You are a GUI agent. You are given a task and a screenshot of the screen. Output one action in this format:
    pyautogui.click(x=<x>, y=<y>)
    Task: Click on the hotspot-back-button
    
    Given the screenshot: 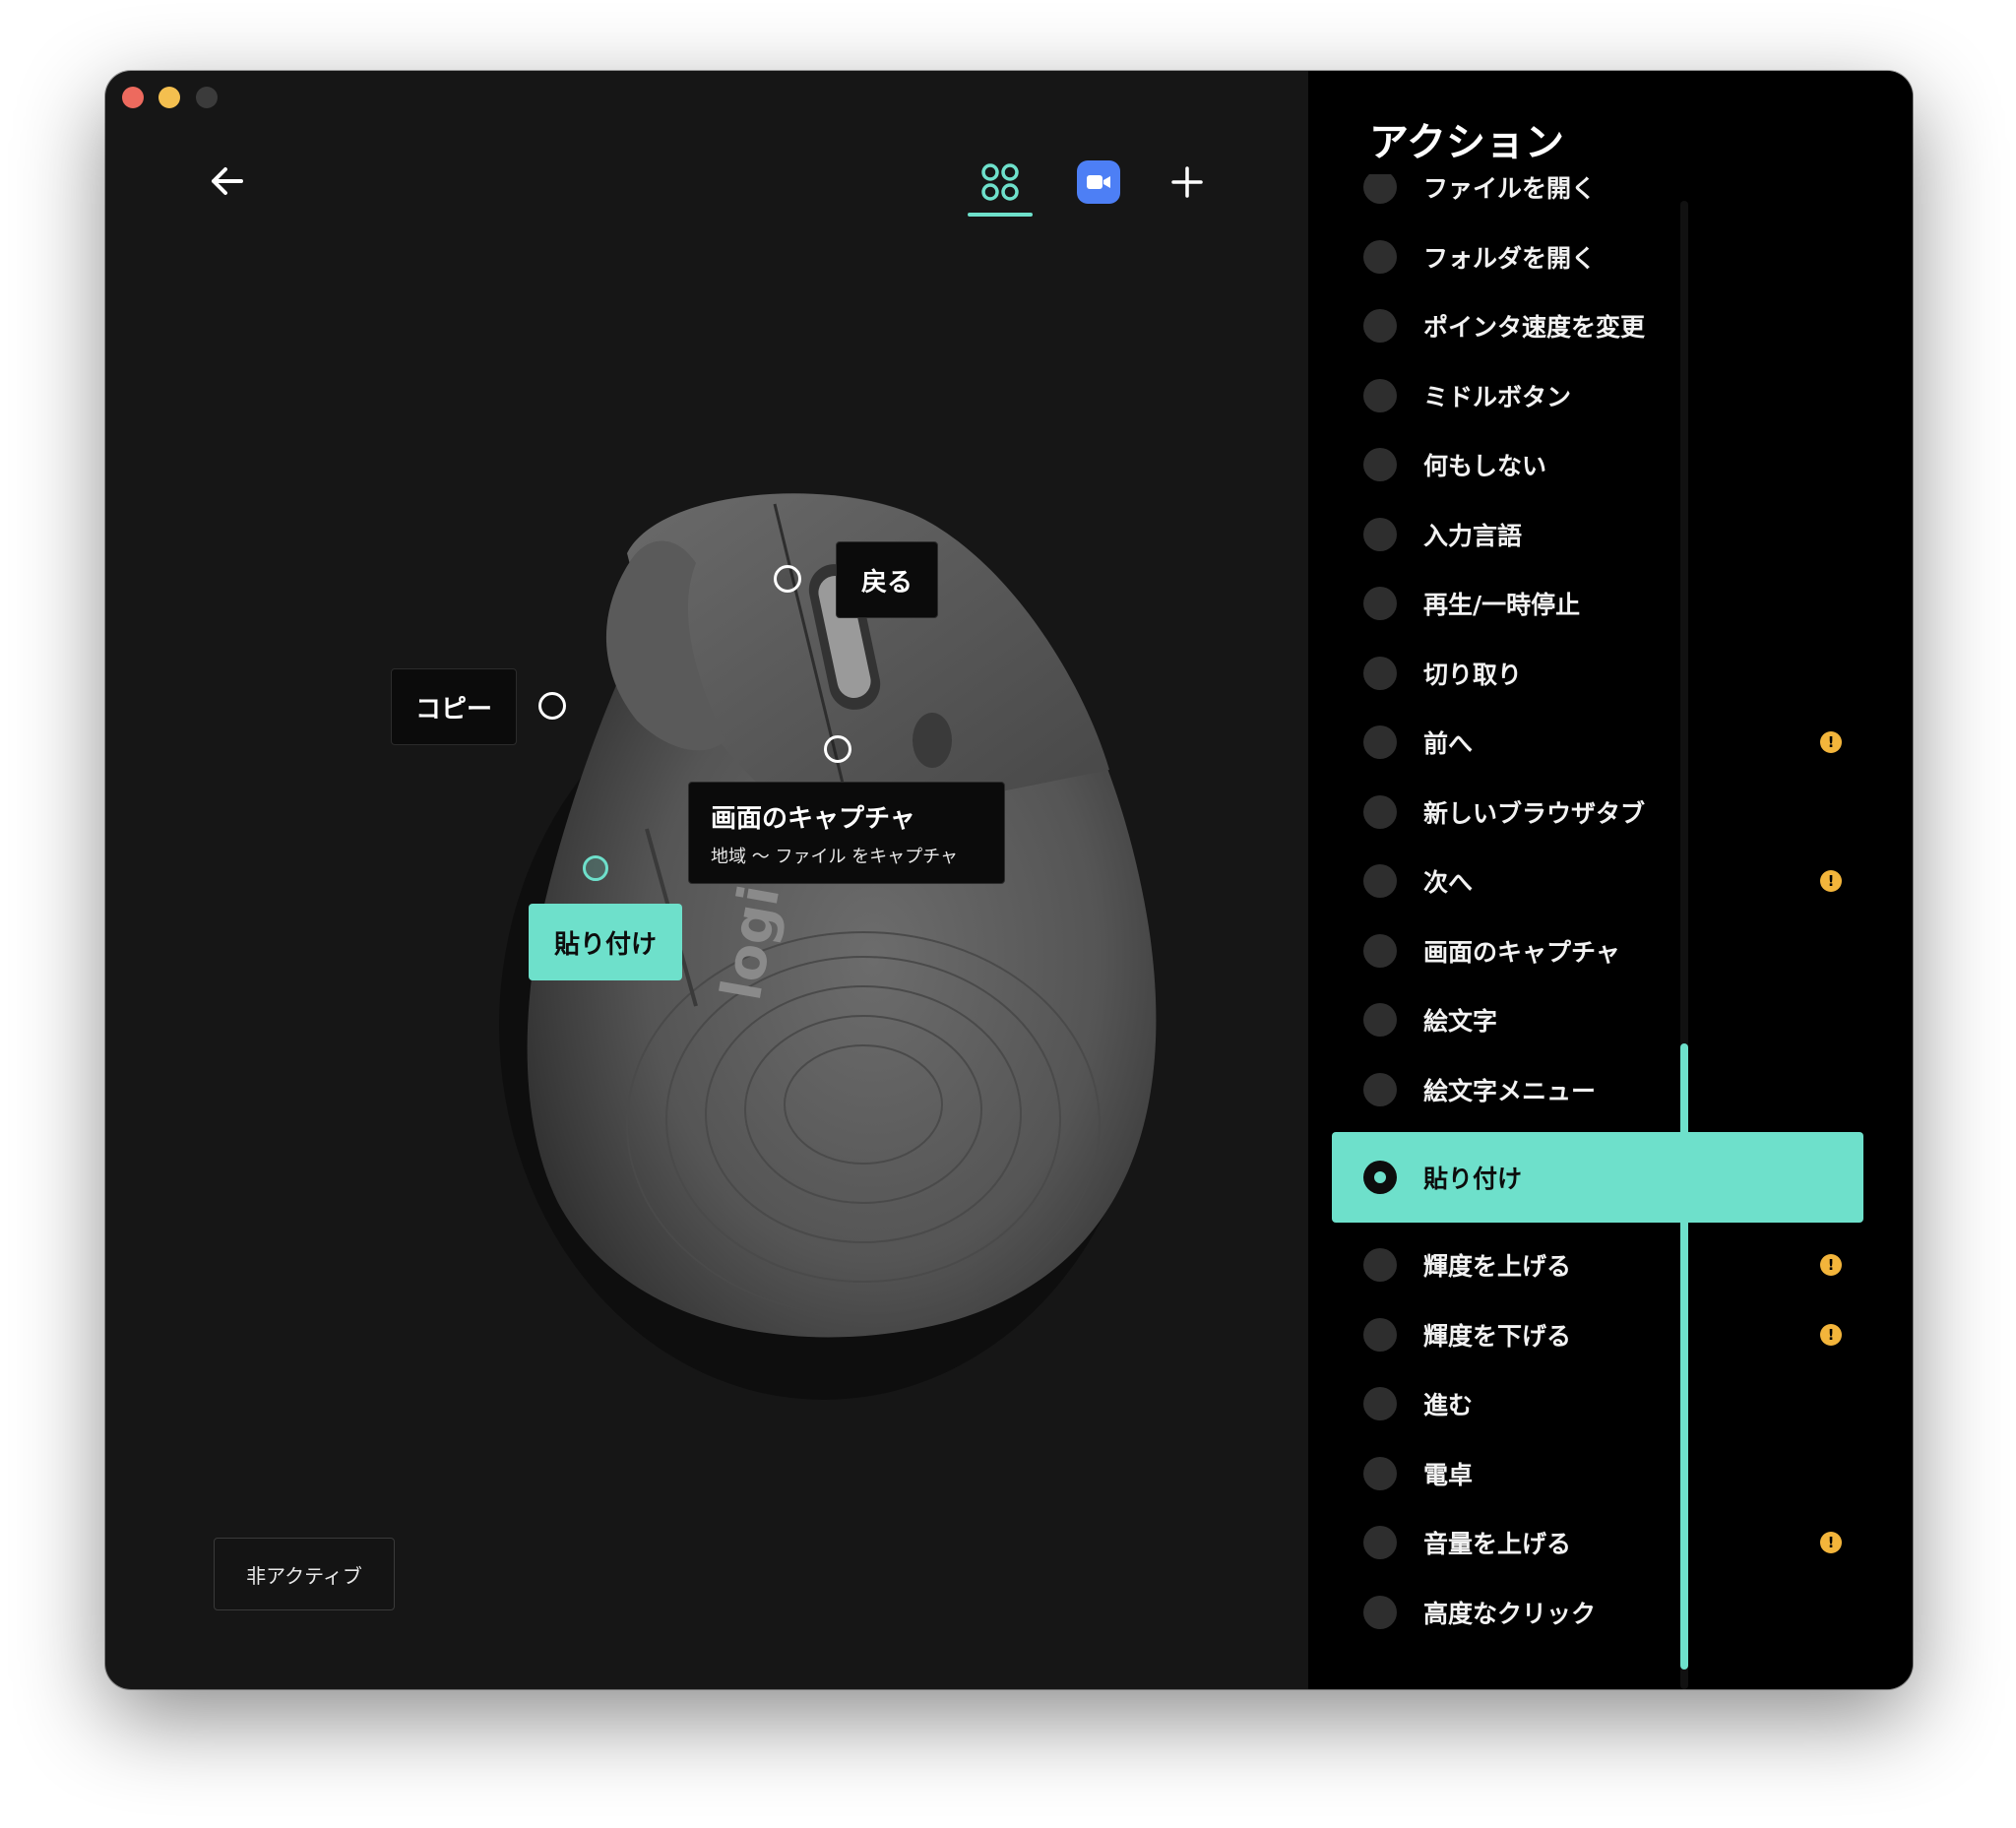 What is the action you would take?
    pyautogui.click(x=787, y=579)
    